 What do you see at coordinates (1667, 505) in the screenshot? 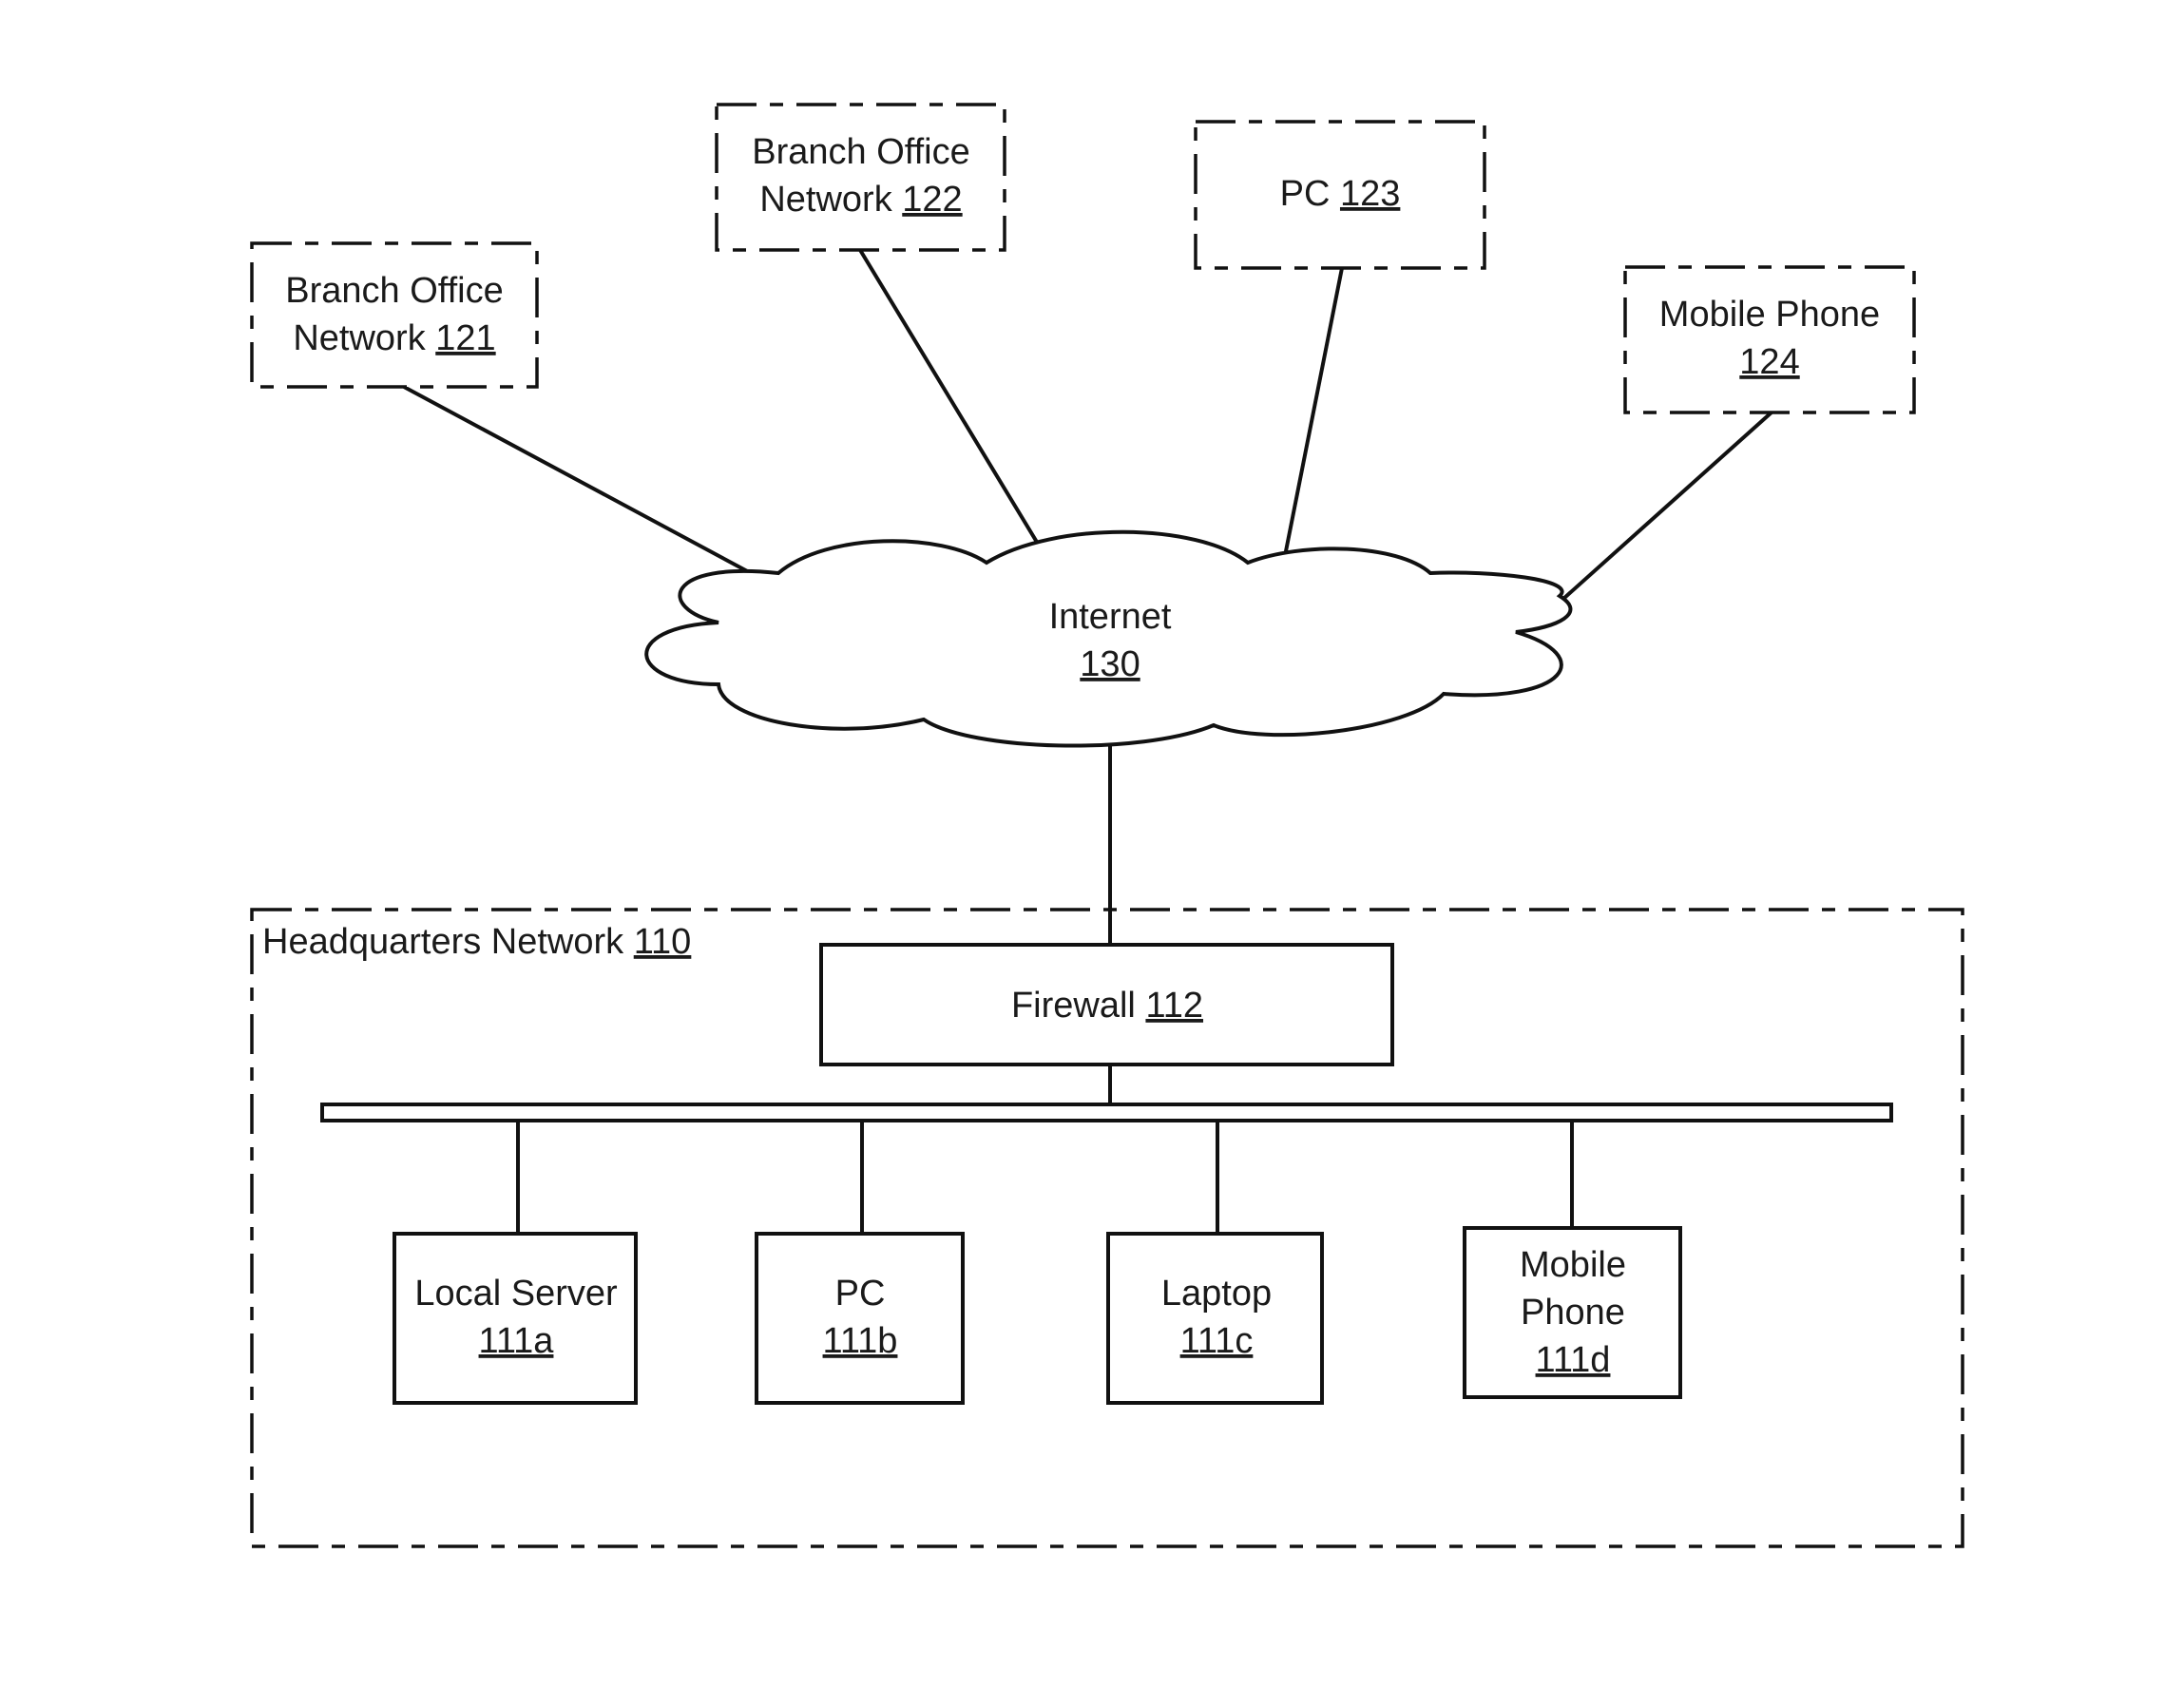
I see `link-mobile-124-internet` at bounding box center [1667, 505].